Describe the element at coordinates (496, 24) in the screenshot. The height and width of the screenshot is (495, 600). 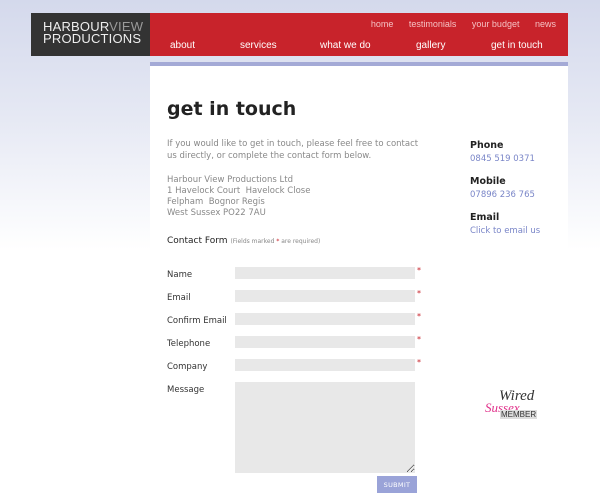
I see `top-nav-your-budget: your budget` at that location.